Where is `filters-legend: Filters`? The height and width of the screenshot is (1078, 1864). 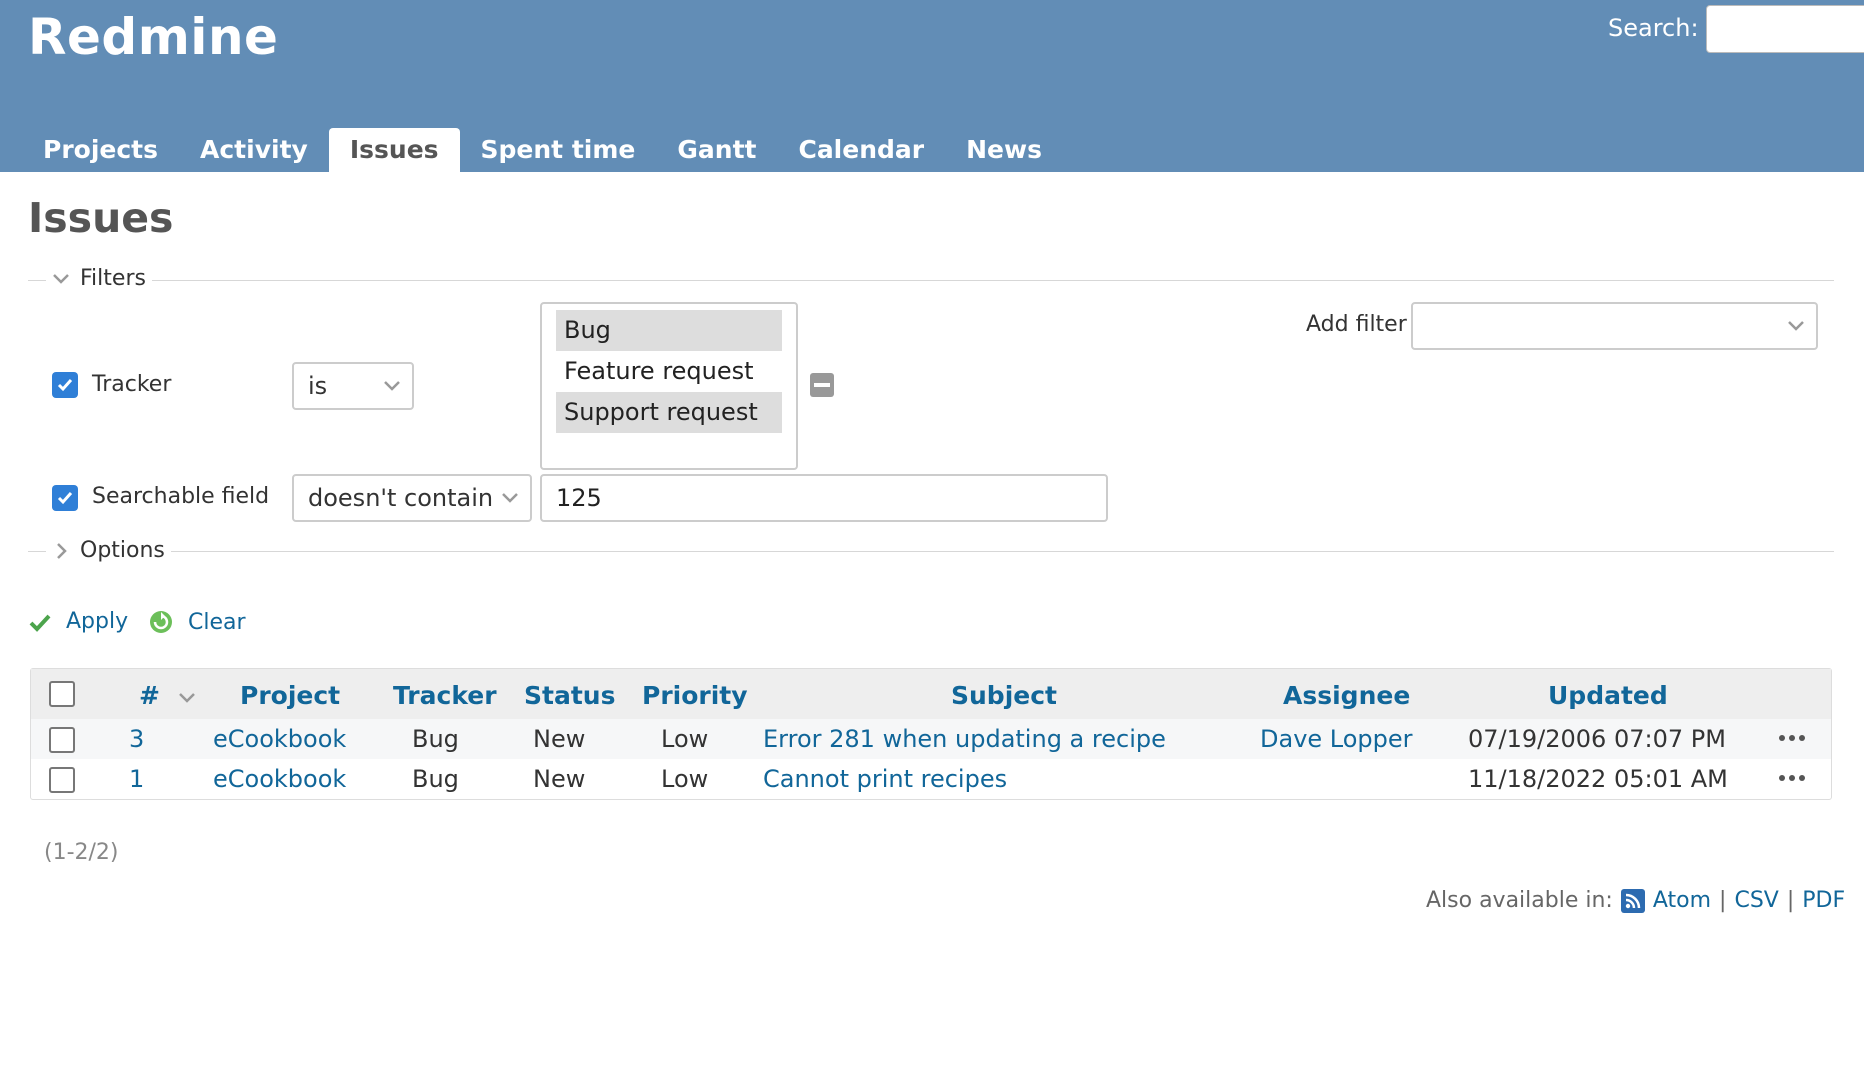 filters-legend: Filters is located at coordinates (99, 278).